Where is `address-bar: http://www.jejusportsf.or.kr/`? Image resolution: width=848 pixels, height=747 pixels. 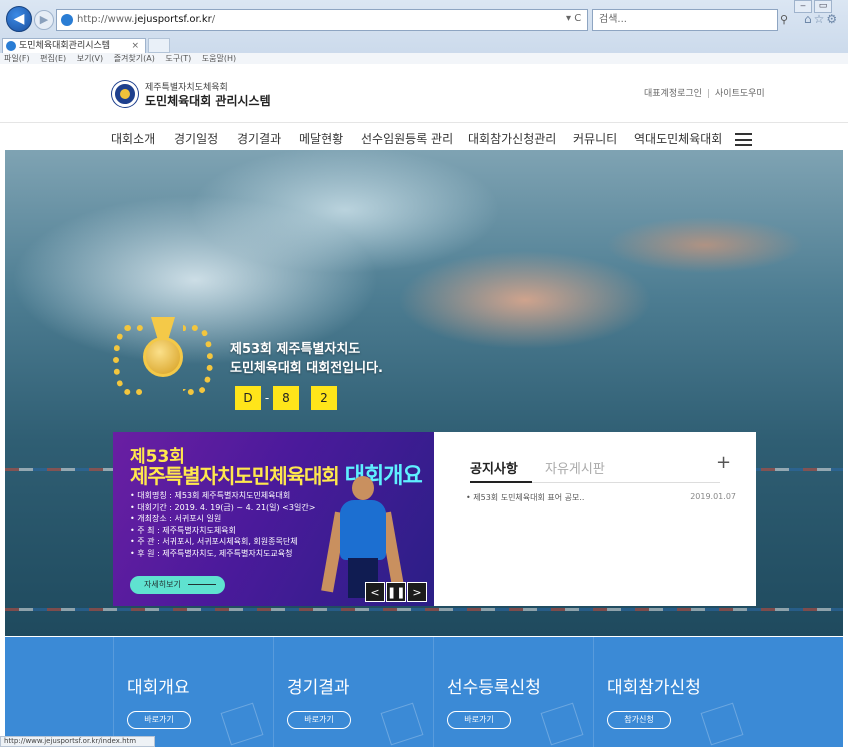 address-bar: http://www.jejusportsf.or.kr/ is located at coordinates (322, 20).